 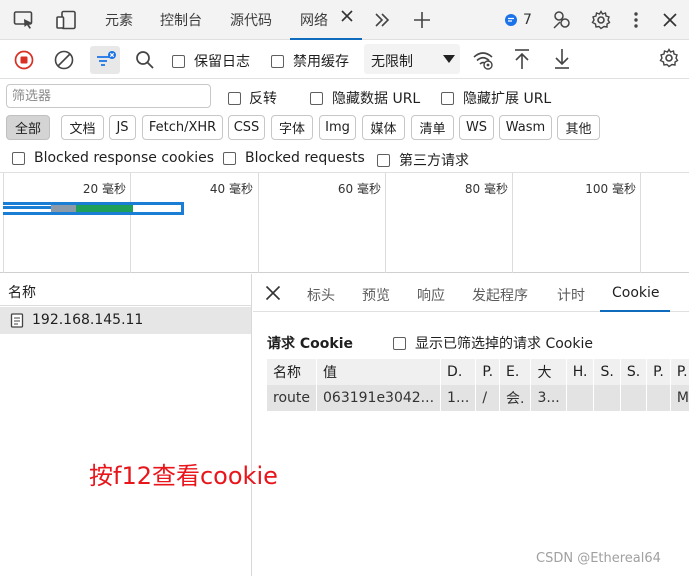 What do you see at coordinates (104, 208) in the screenshot?
I see `timeline-bar-waiting` at bounding box center [104, 208].